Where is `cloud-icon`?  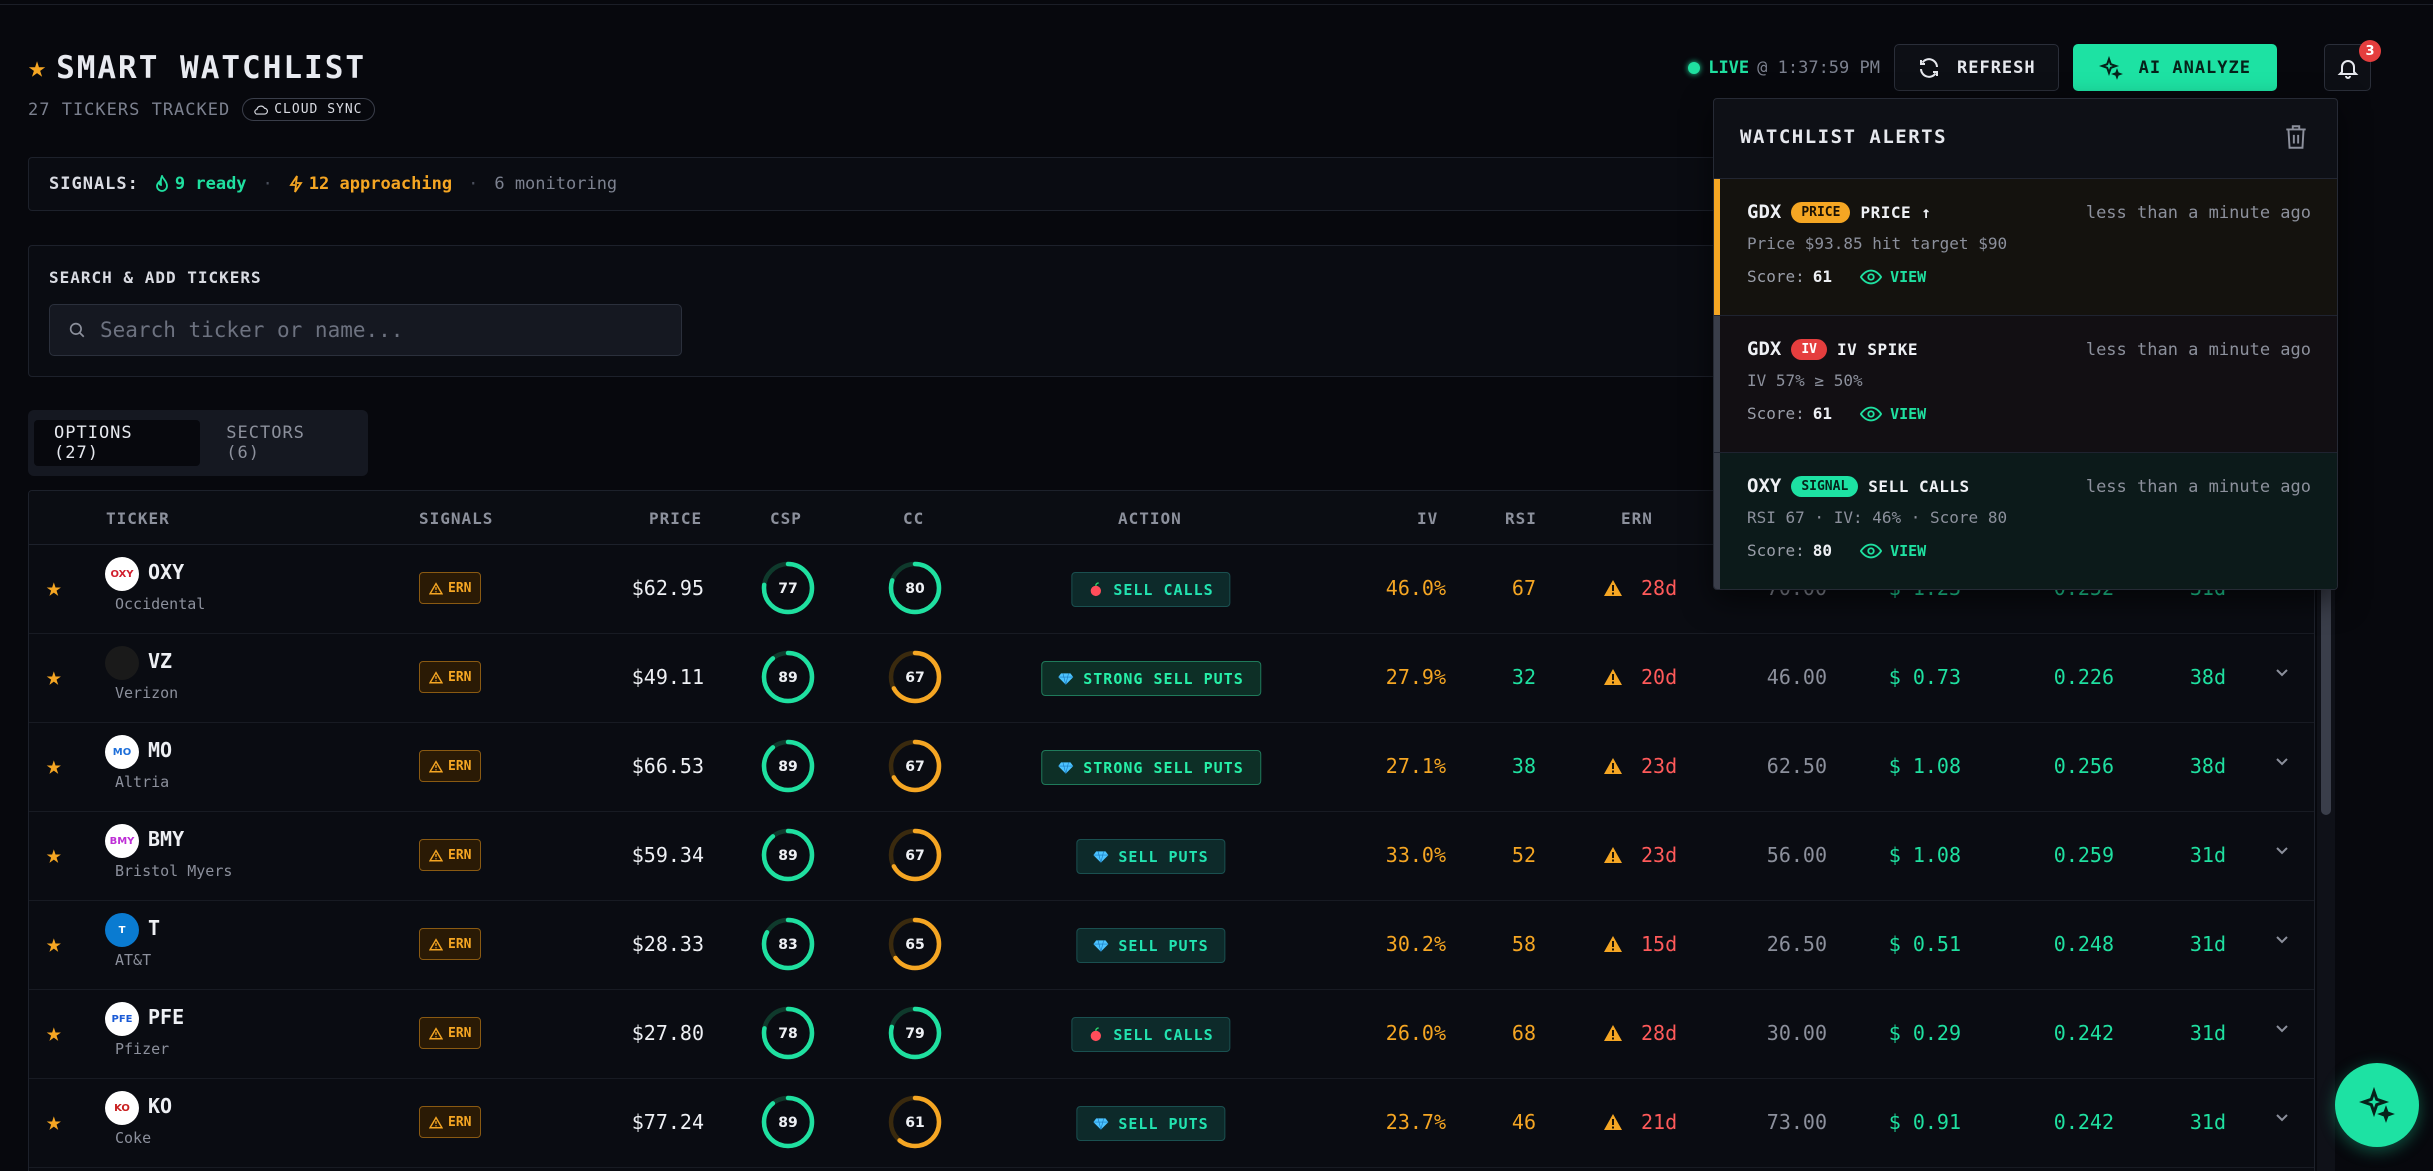
cloud-icon is located at coordinates (261, 110).